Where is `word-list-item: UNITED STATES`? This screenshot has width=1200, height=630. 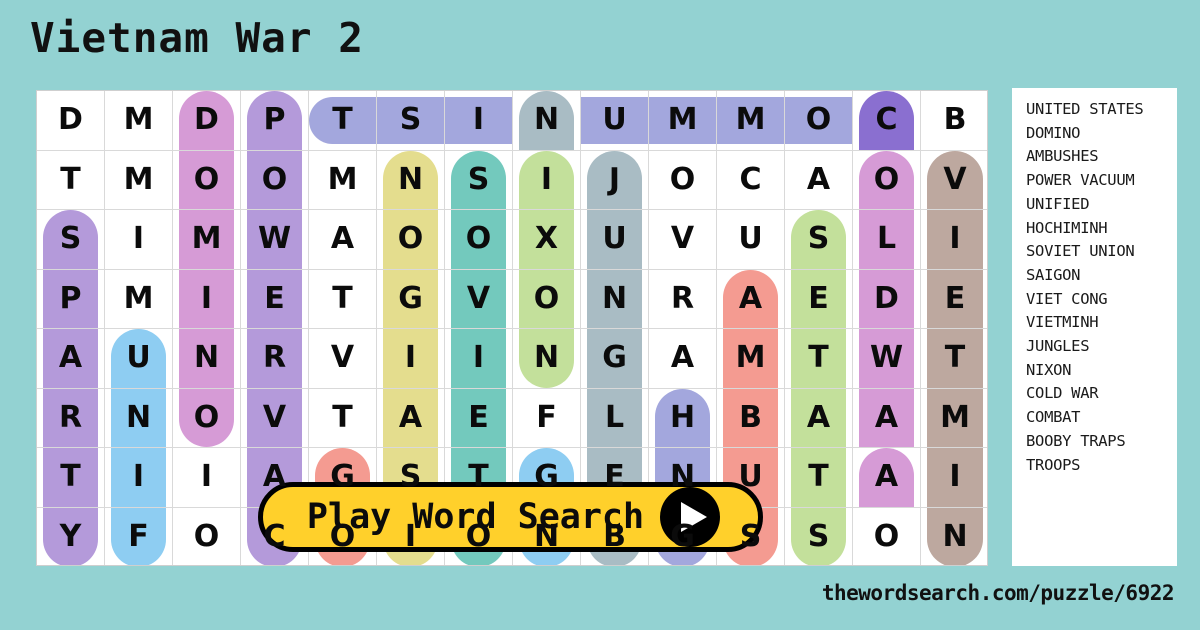 word-list-item: UNITED STATES is located at coordinates (1085, 109).